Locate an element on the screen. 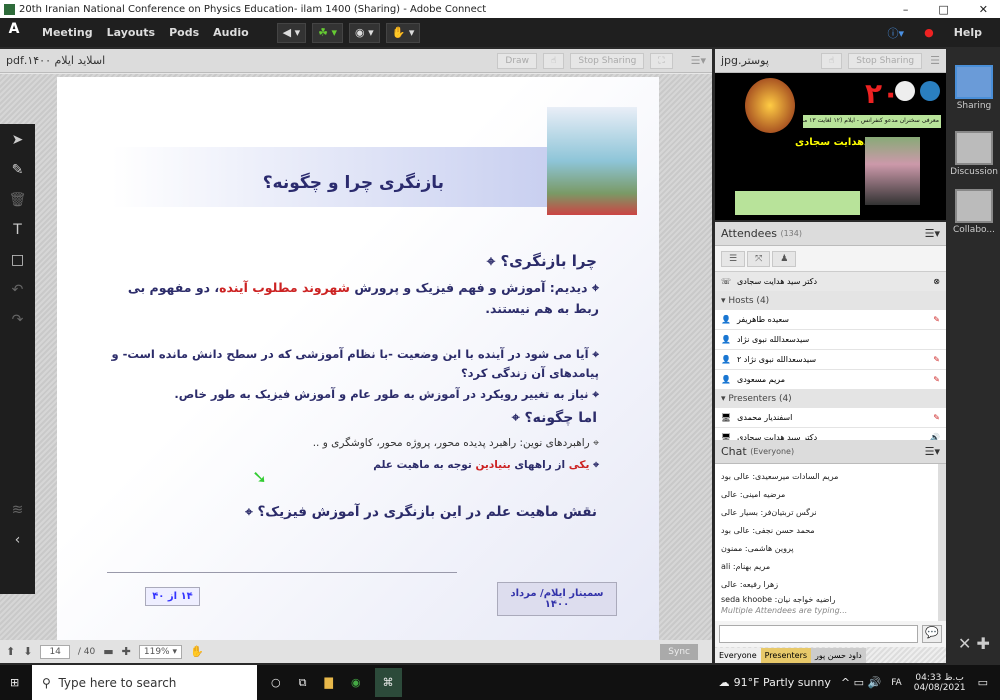 This screenshot has height=700, width=1000. delete-icon: 🗑 is located at coordinates (18, 200).